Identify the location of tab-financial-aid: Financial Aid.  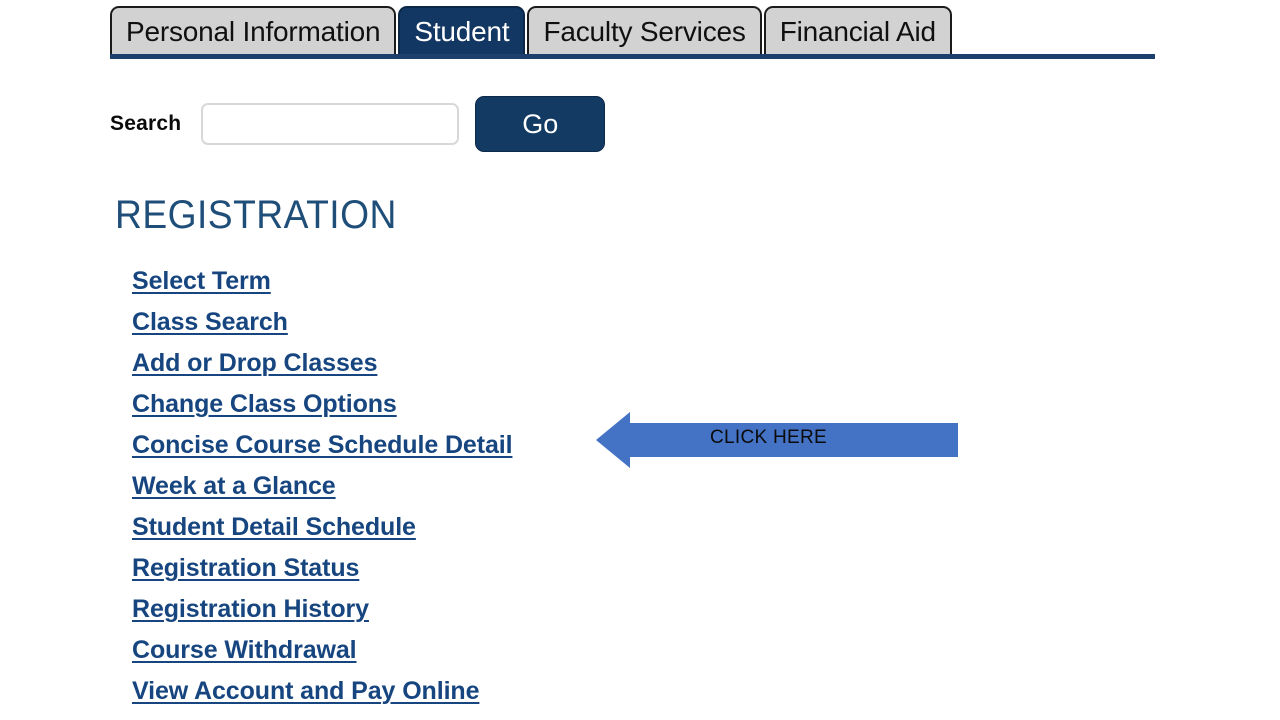
(857, 31).